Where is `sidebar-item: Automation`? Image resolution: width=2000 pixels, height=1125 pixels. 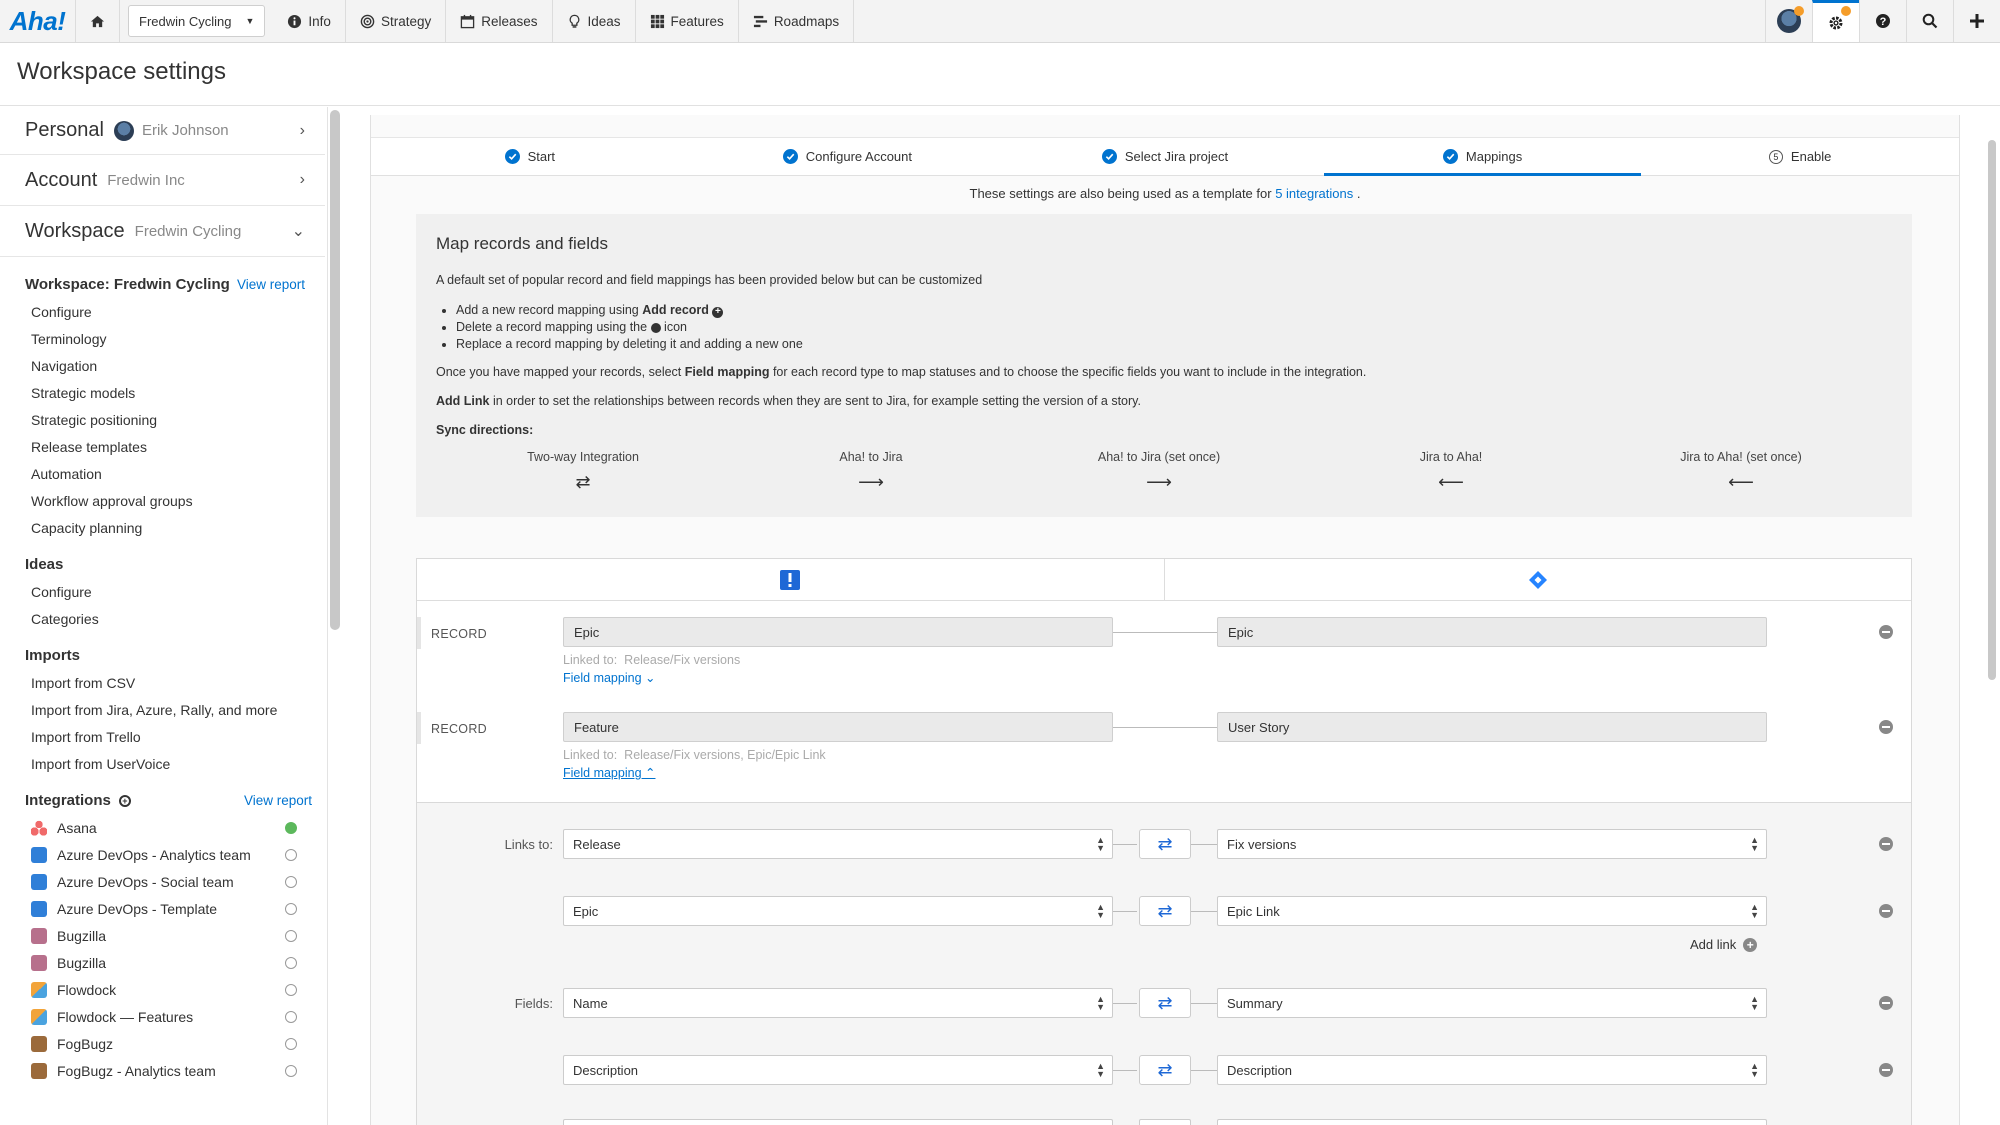 sidebar-item: Automation is located at coordinates (163, 473).